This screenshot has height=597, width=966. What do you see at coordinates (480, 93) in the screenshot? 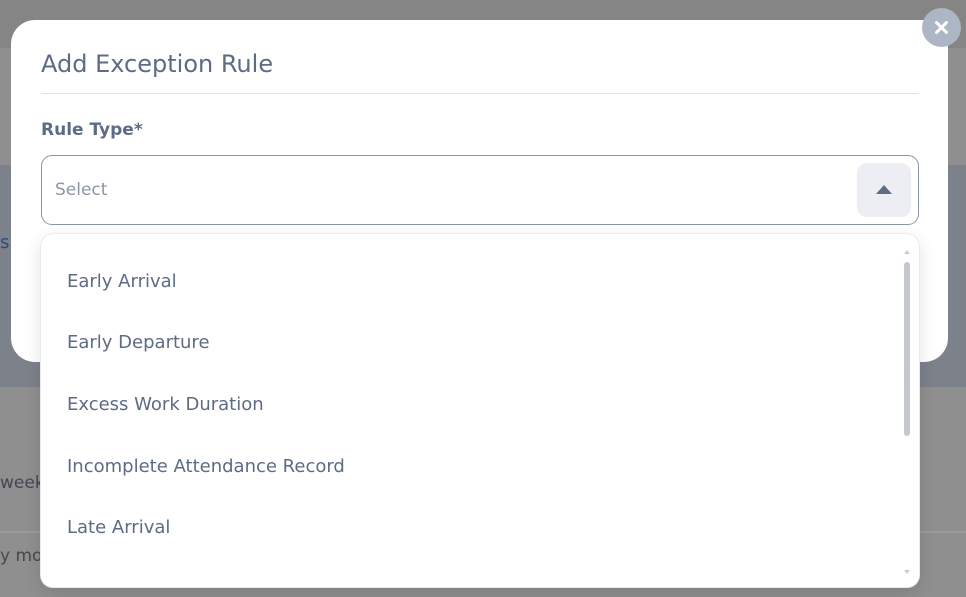
I see `title-divider` at bounding box center [480, 93].